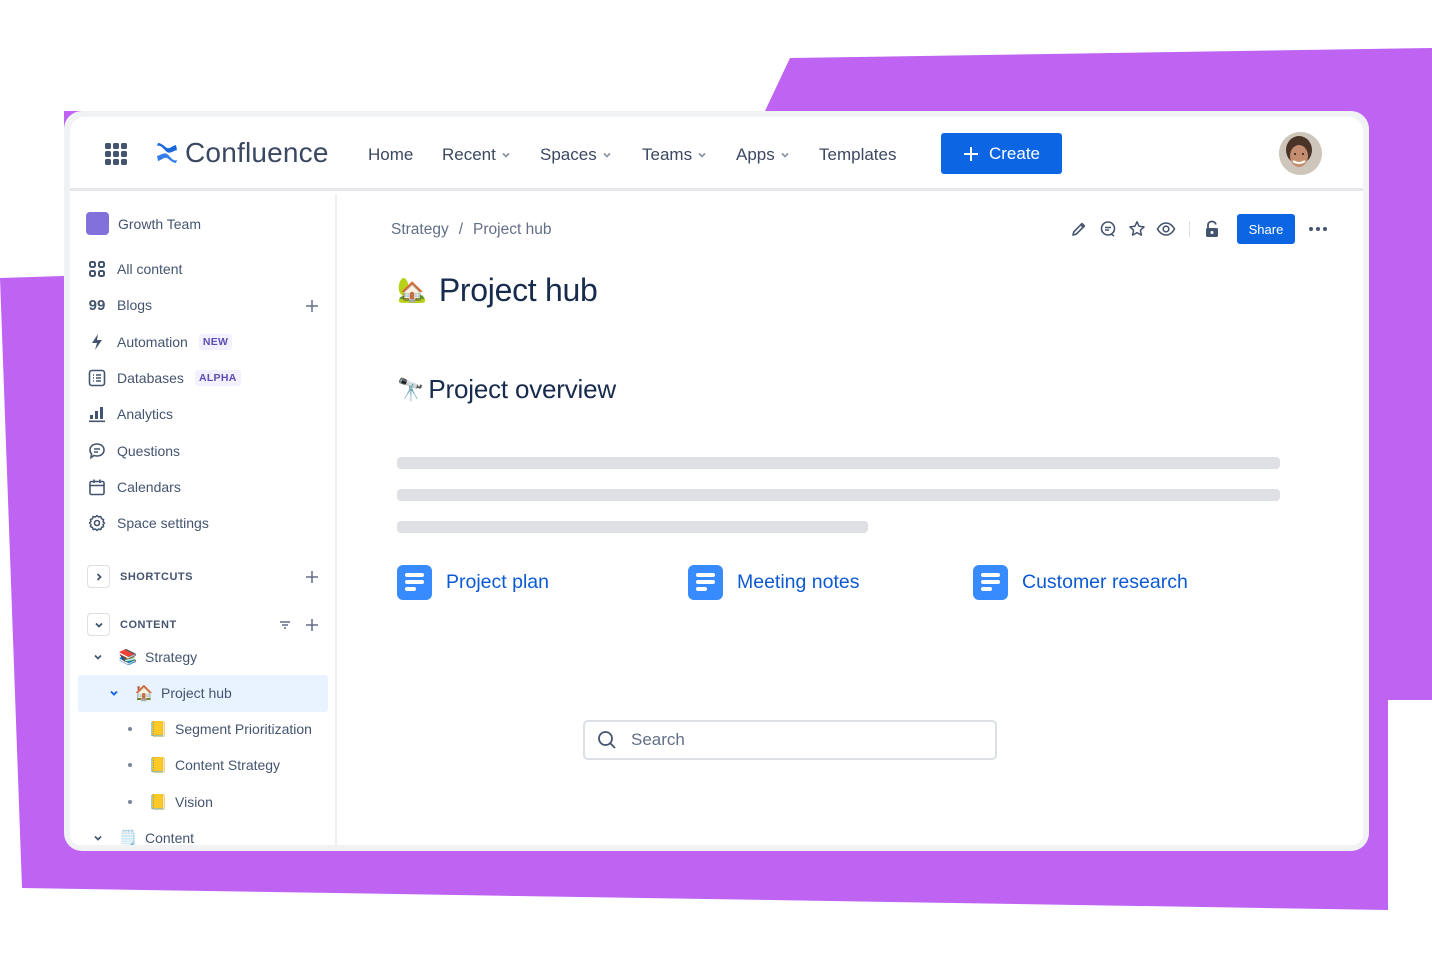  I want to click on breadcrumb: Strategy / Project hub, so click(471, 230).